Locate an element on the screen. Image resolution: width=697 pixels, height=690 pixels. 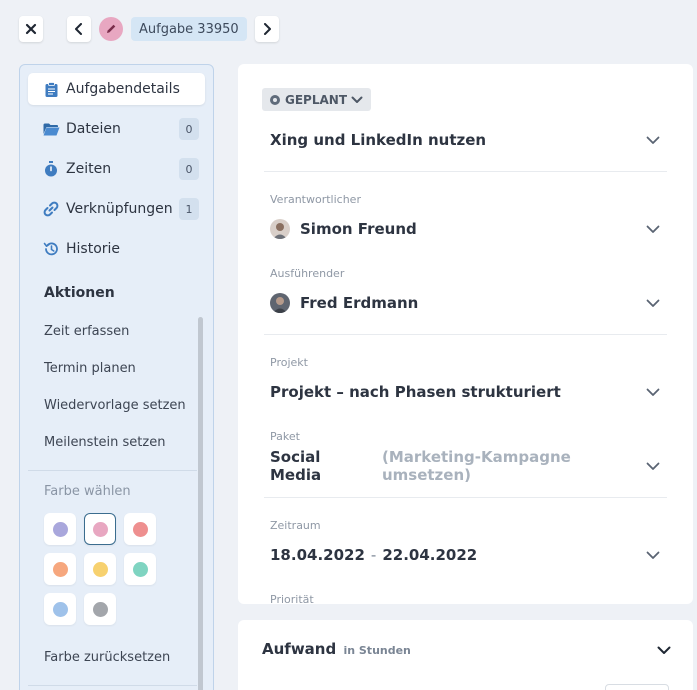
period-field: Zeitraum 18.04.2022 - 22.04.2022 is located at coordinates (466, 543).